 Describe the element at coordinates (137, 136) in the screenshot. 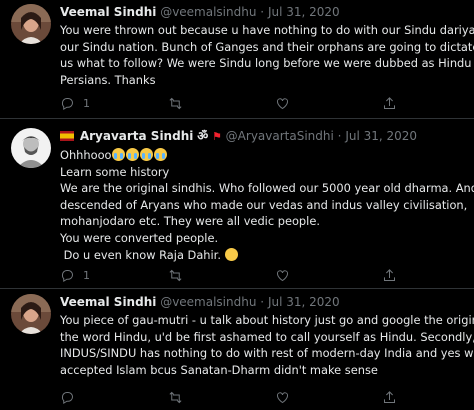

I see `display-name: Aryavarta Sindhi` at that location.